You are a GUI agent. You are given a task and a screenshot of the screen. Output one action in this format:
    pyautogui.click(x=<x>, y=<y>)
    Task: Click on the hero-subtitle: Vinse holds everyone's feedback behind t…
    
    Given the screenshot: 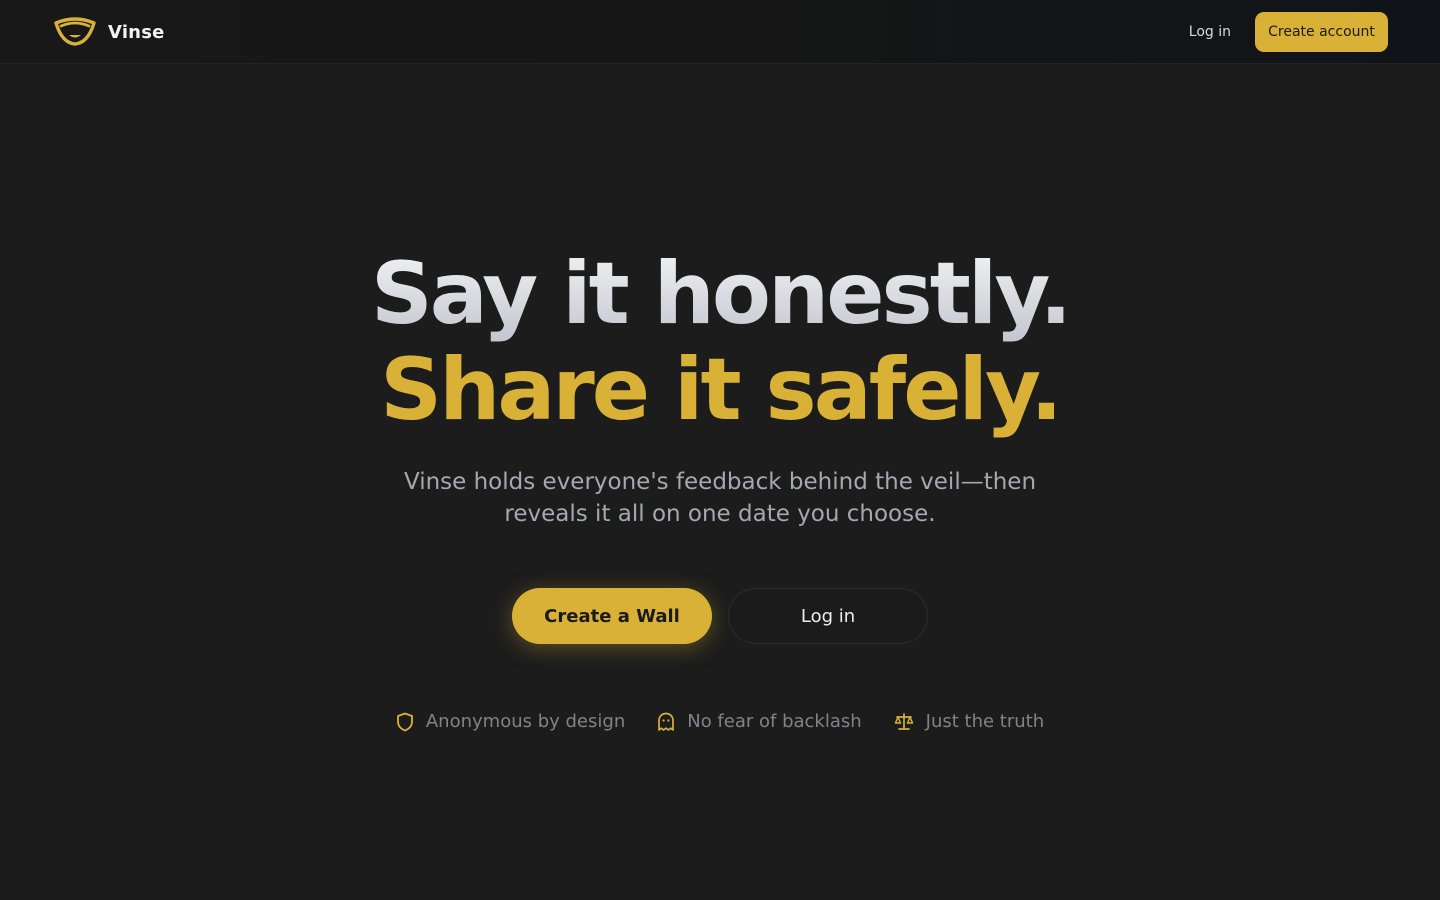 What is the action you would take?
    pyautogui.click(x=720, y=498)
    